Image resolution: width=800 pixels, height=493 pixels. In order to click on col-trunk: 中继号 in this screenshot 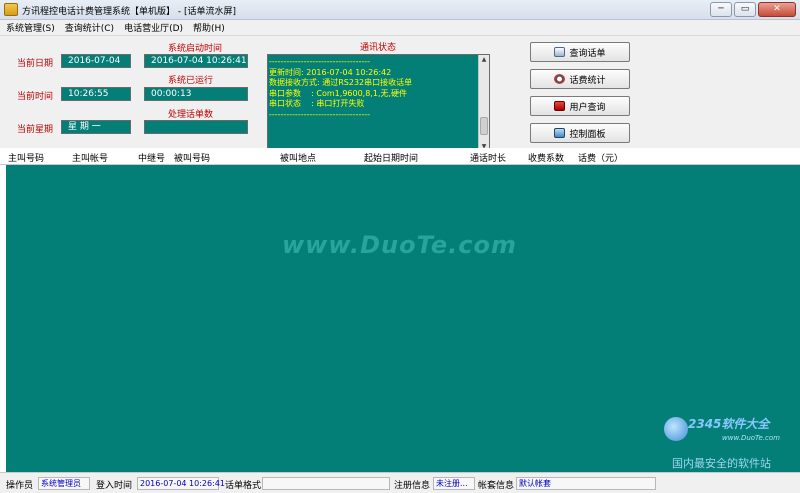, I will do `click(151, 157)`.